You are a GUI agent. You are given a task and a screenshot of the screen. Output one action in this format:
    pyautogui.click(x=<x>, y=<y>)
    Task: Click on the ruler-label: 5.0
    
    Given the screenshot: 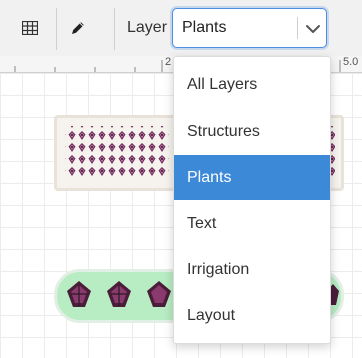 What is the action you would take?
    pyautogui.click(x=351, y=62)
    